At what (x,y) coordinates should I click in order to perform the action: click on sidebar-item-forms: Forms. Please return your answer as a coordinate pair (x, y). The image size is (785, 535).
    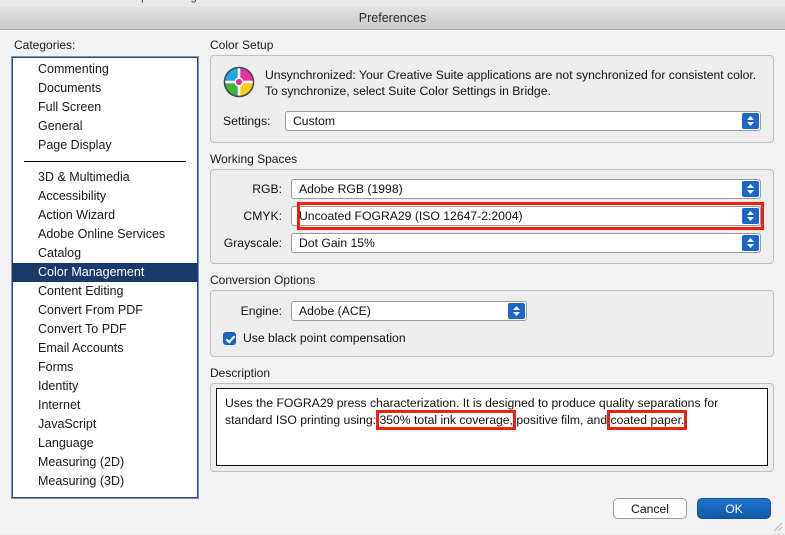
    Looking at the image, I should click on (105, 367).